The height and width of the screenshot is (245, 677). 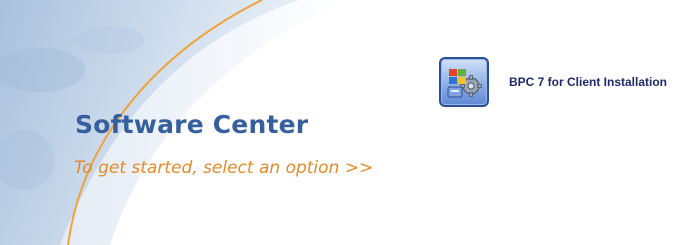 I want to click on installer-icon, so click(x=464, y=82).